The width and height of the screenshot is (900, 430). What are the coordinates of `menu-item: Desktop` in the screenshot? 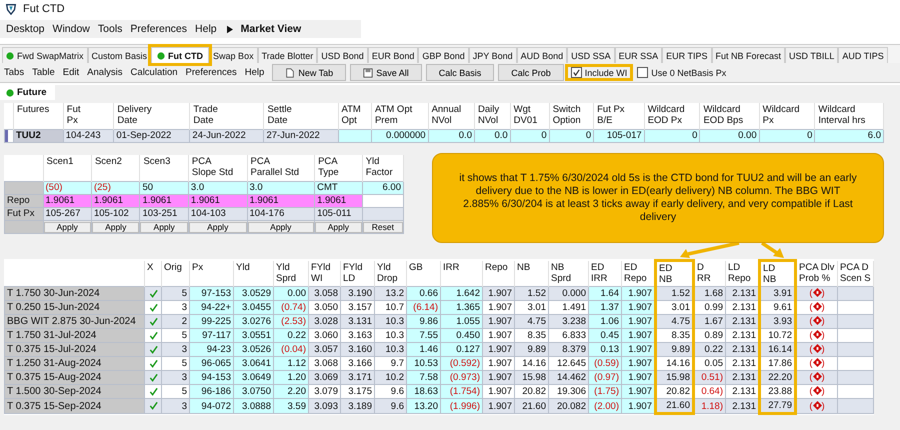 It's located at (25, 29).